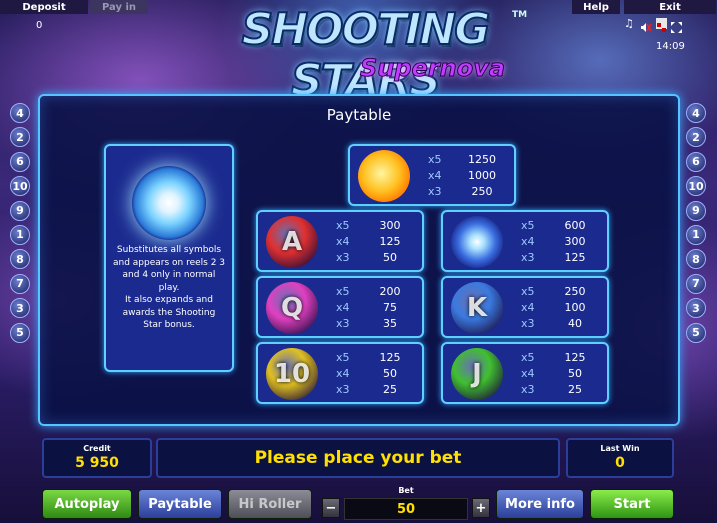 This screenshot has width=717, height=523. I want to click on exit-button: Exit, so click(670, 7).